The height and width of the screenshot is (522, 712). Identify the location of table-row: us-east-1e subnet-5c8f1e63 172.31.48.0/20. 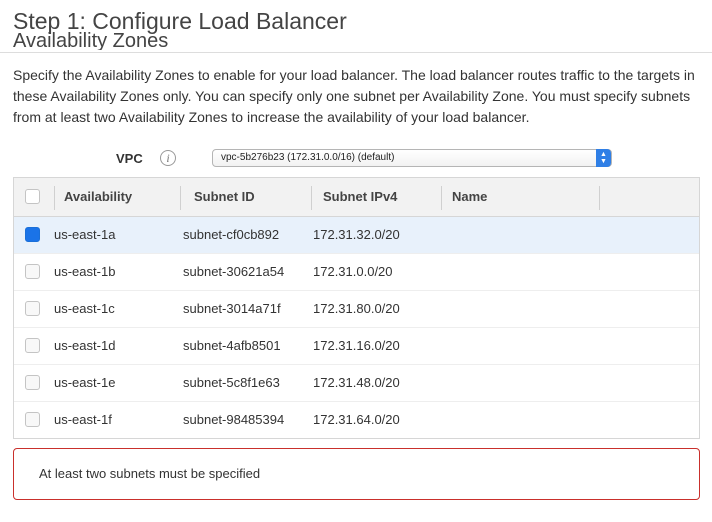
(356, 383).